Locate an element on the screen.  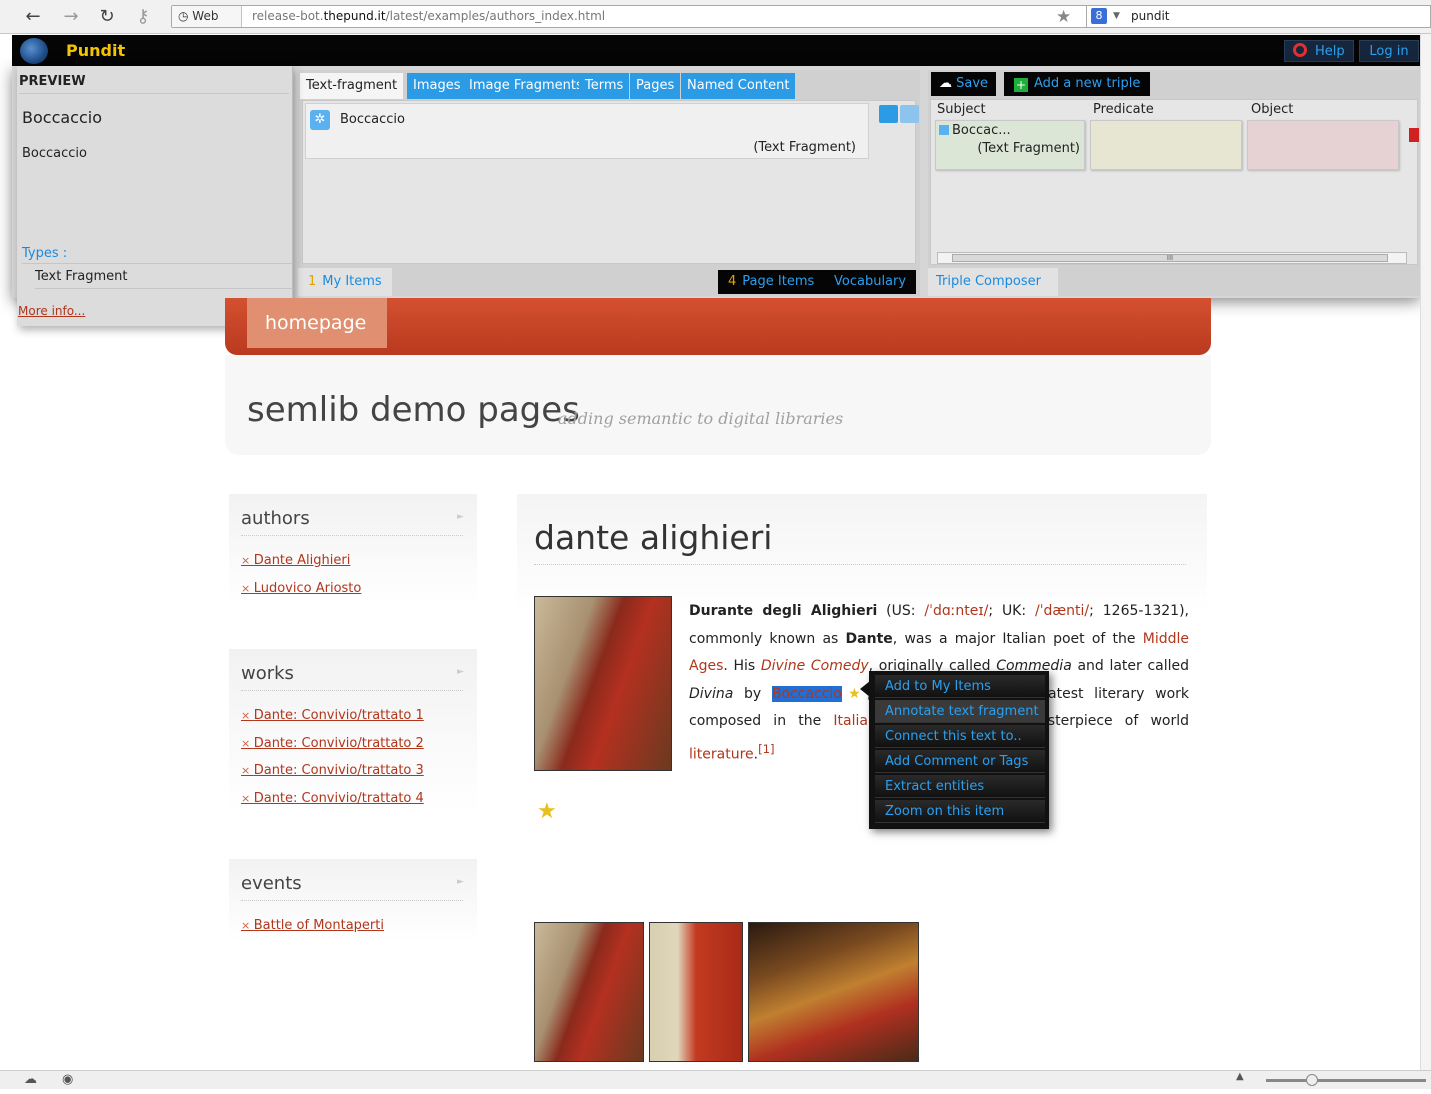
search-text: pundit is located at coordinates (1150, 16).